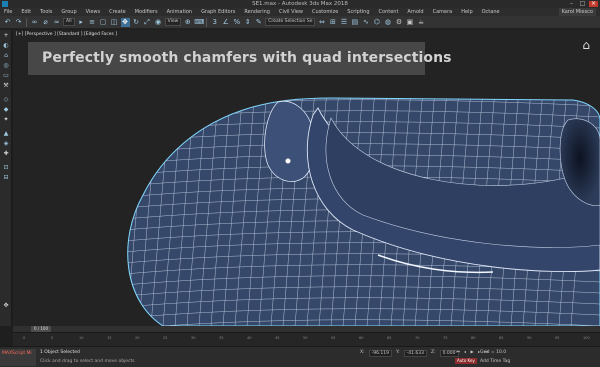 The width and height of the screenshot is (600, 367). What do you see at coordinates (409, 22) in the screenshot?
I see `rendered-frame-window-icon: ▣` at bounding box center [409, 22].